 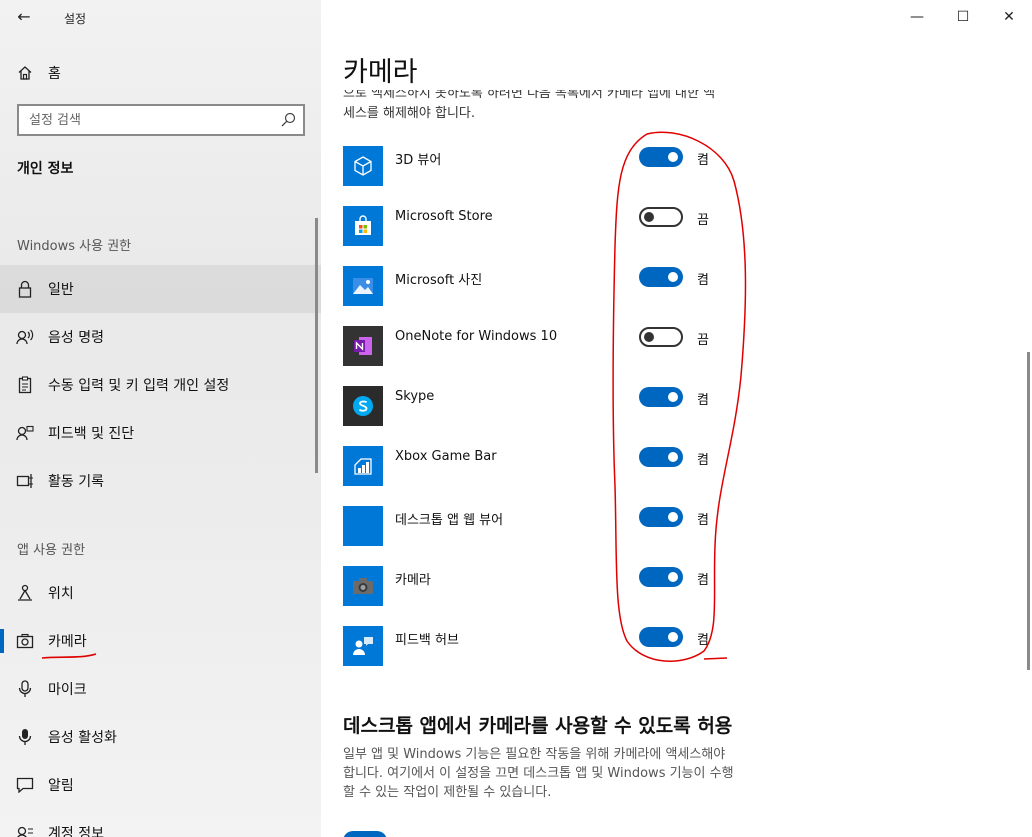 What do you see at coordinates (51, 550) in the screenshot?
I see `group-label-apps: 앱 사용 권한` at bounding box center [51, 550].